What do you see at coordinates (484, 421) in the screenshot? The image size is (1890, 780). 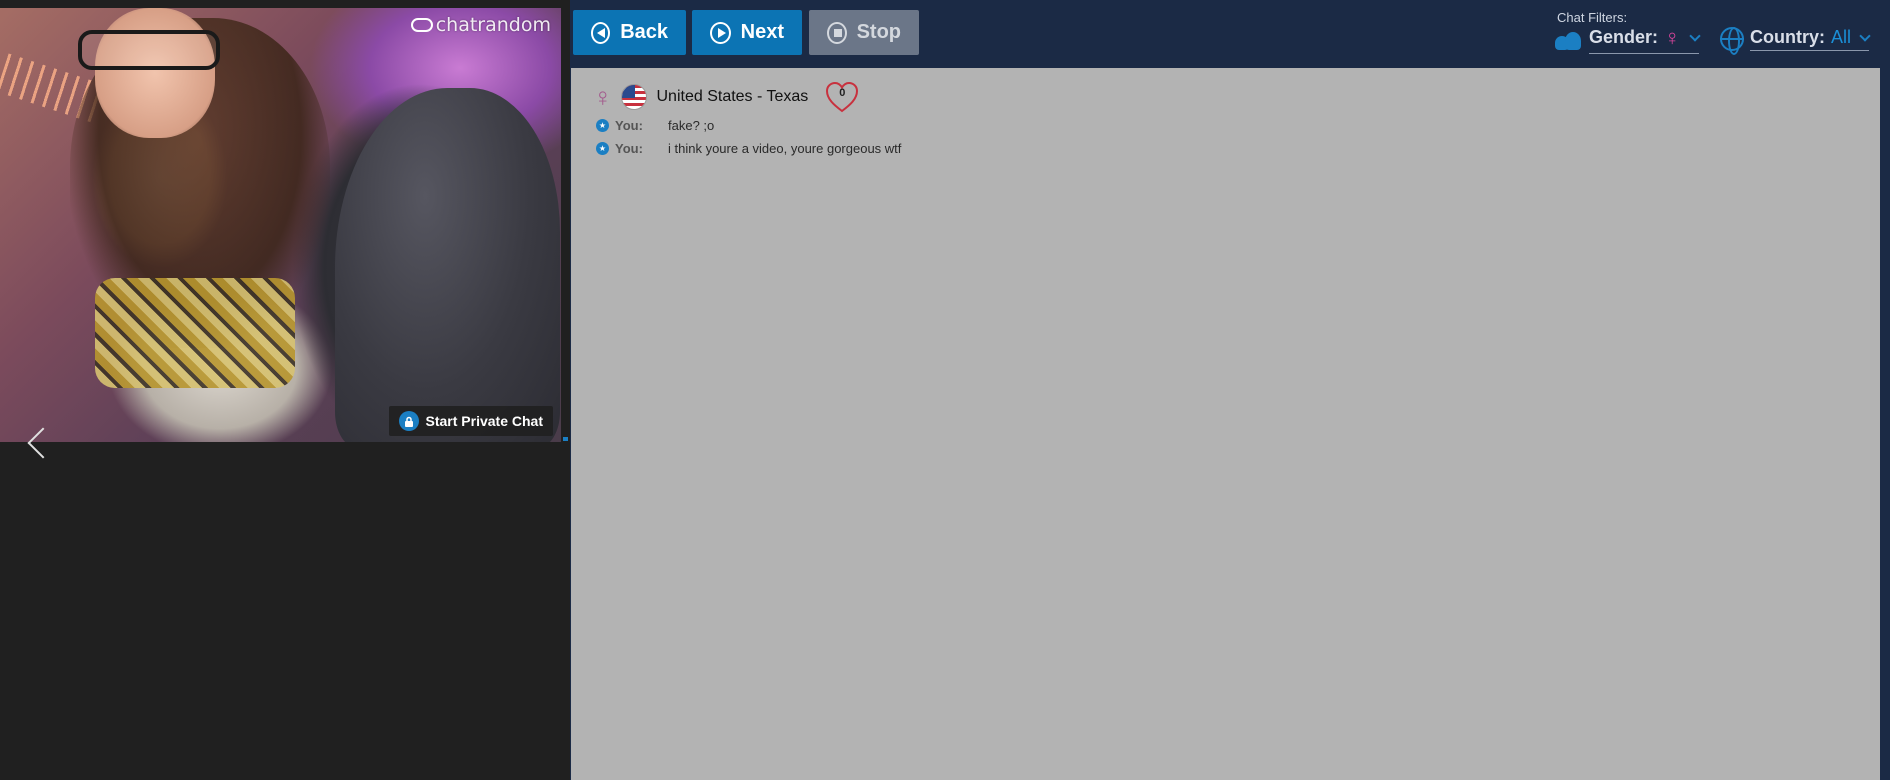 I see `private-chat-label: Start Private Chat` at bounding box center [484, 421].